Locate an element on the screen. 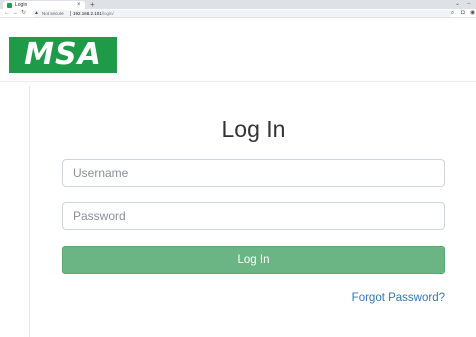 Image resolution: width=476 pixels, height=337 pixels. chevron-down-icon: ⌄ is located at coordinates (457, 4).